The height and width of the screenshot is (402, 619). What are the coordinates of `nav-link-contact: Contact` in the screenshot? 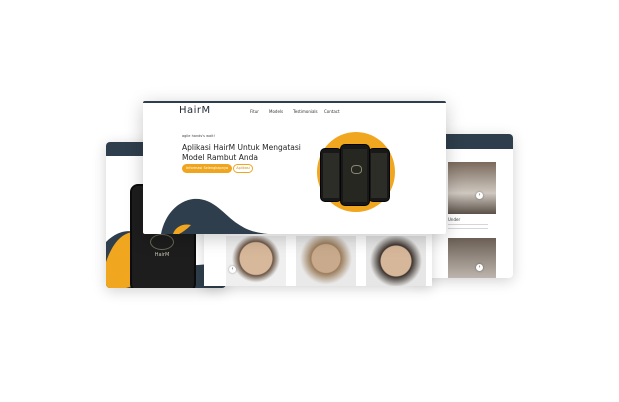 It's located at (332, 111).